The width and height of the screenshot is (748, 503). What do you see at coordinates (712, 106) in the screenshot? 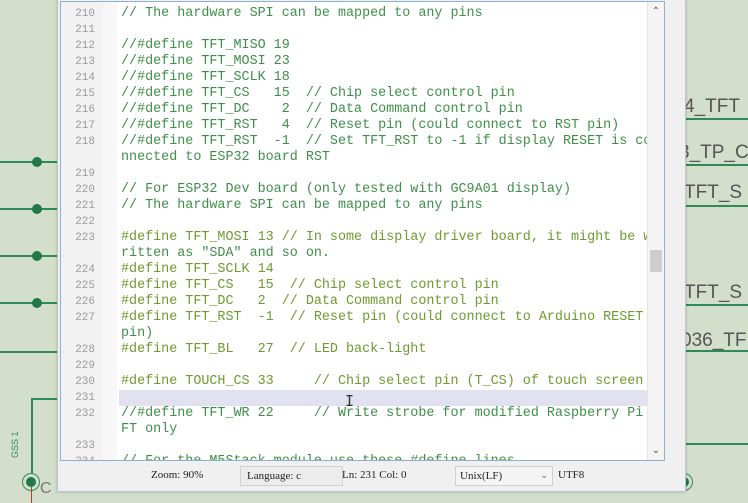
I see `net-label: 4_TFT` at bounding box center [712, 106].